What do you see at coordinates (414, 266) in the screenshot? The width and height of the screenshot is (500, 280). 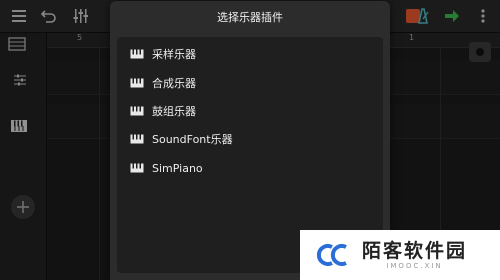 I see `watermark-subtitle: IMOOC.XIN` at bounding box center [414, 266].